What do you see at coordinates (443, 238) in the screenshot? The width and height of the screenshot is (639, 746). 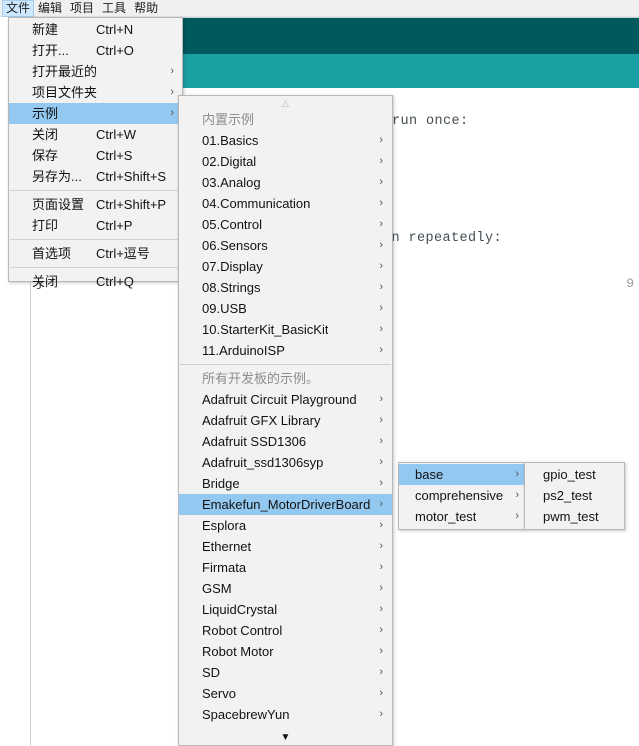 I see `code-fragment: un repeatedly:` at bounding box center [443, 238].